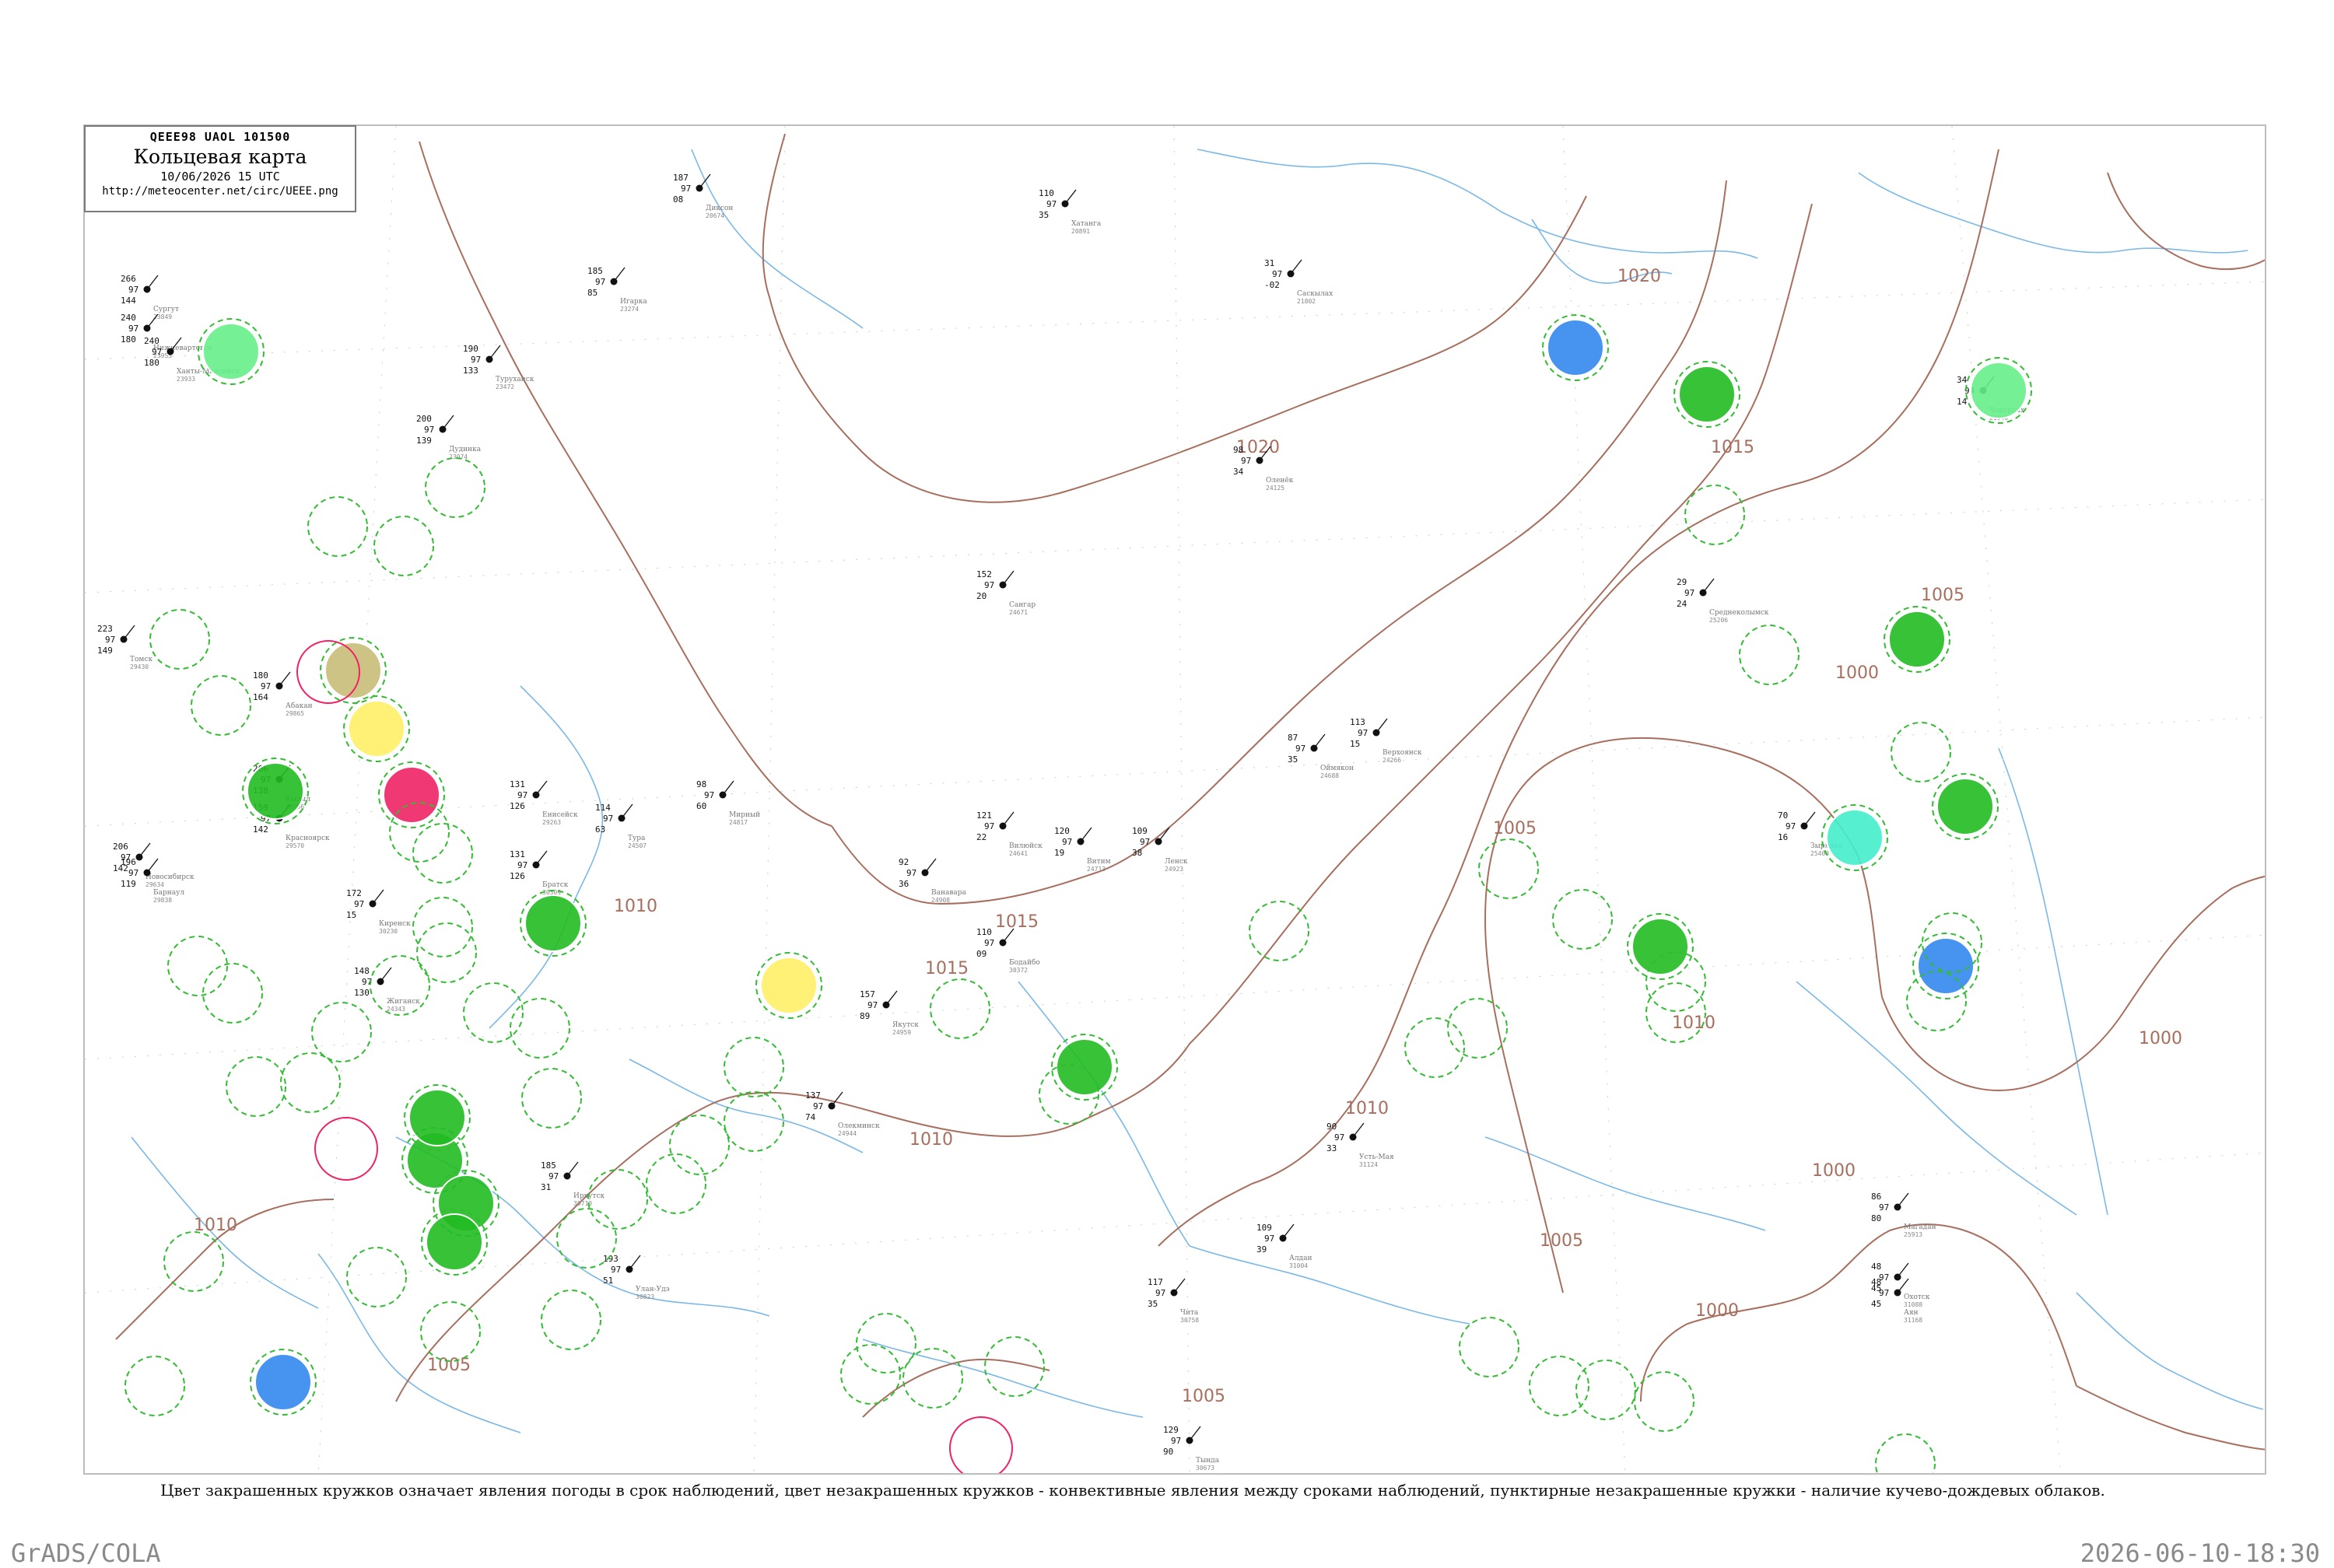 Image resolution: width=2334 pixels, height=1568 pixels. I want to click on station-pressure: 09, so click(981, 954).